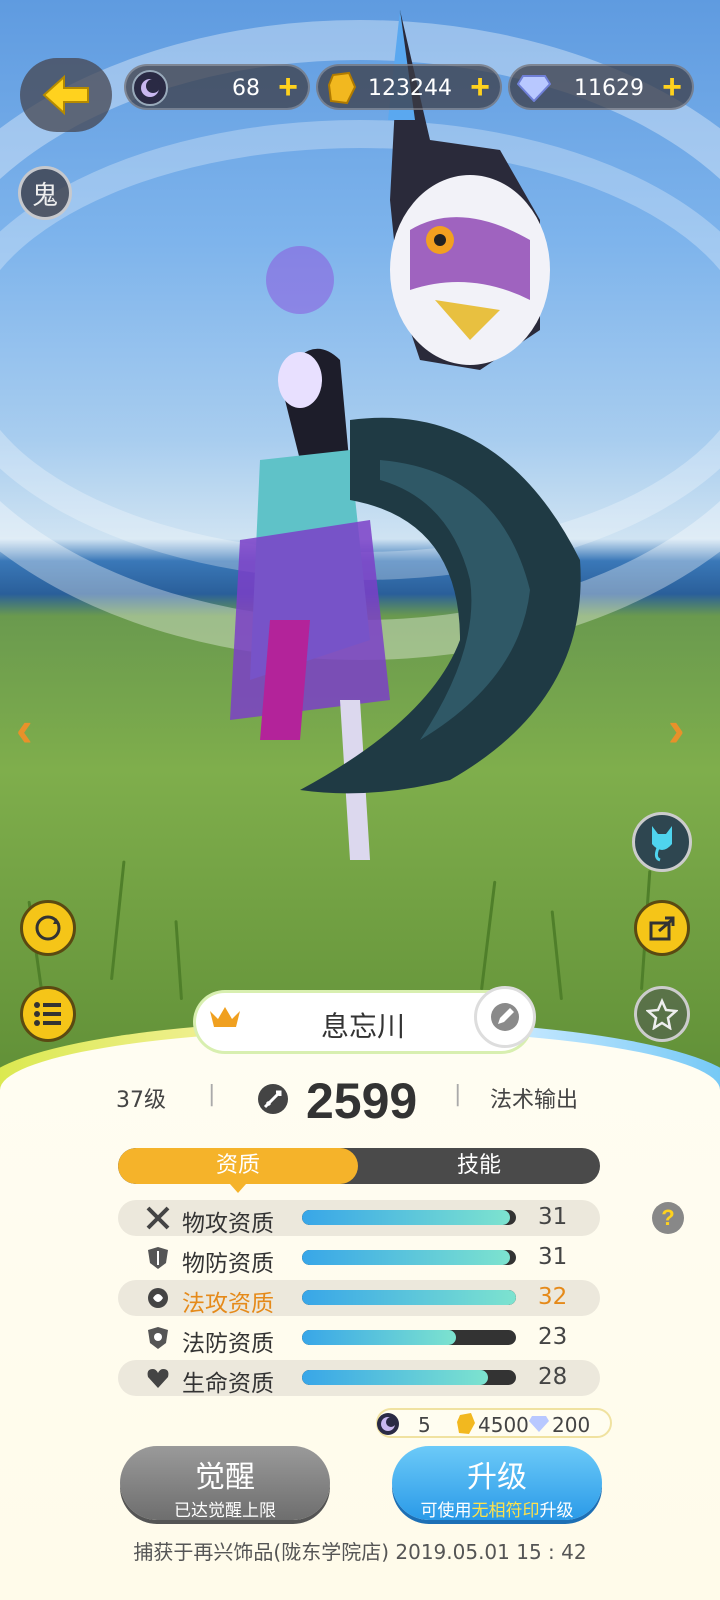 The height and width of the screenshot is (1600, 720). I want to click on crossed-swords-icon, so click(158, 1218).